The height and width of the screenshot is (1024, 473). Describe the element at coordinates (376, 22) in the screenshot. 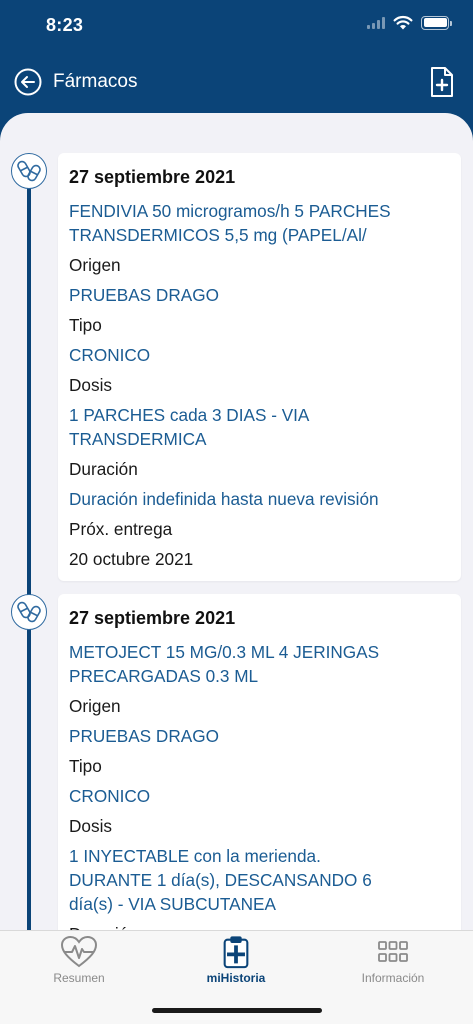

I see `cellular-signal-icon` at that location.